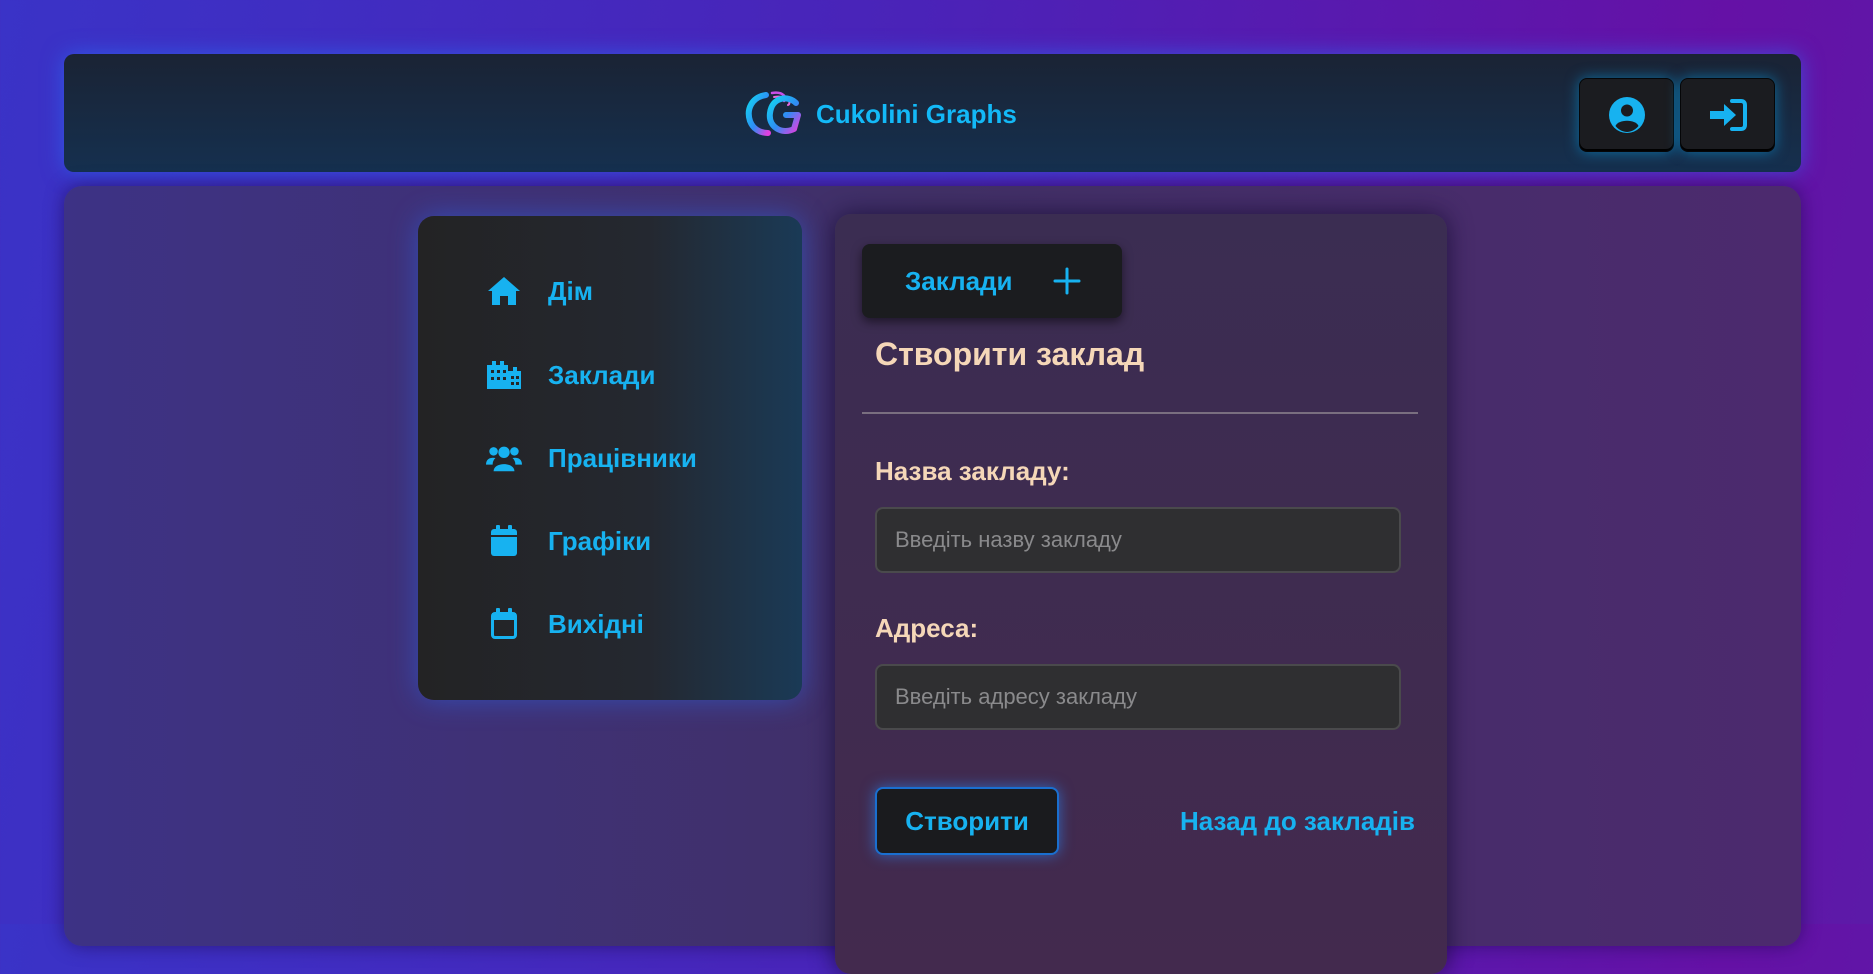 The image size is (1873, 974). Describe the element at coordinates (1067, 281) in the screenshot. I see `plus-icon` at that location.